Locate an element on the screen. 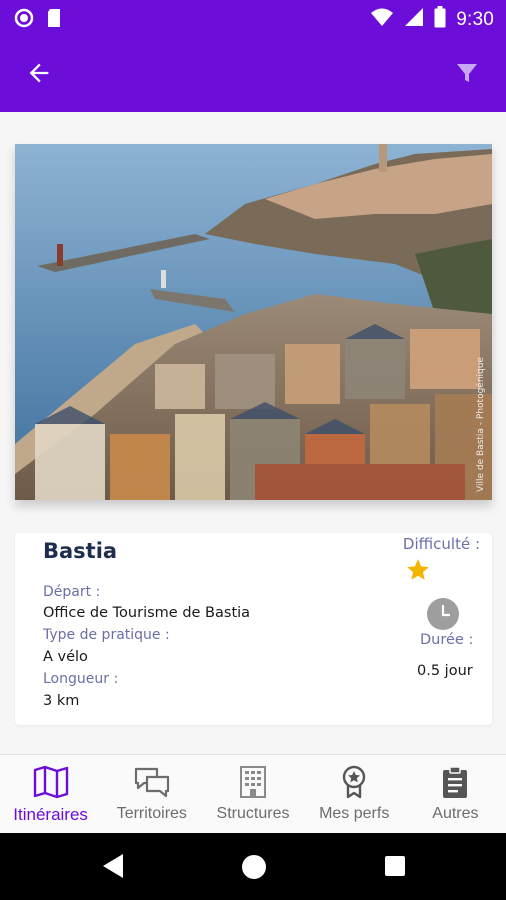  difficulte-label: Difficulté : is located at coordinates (441, 544).